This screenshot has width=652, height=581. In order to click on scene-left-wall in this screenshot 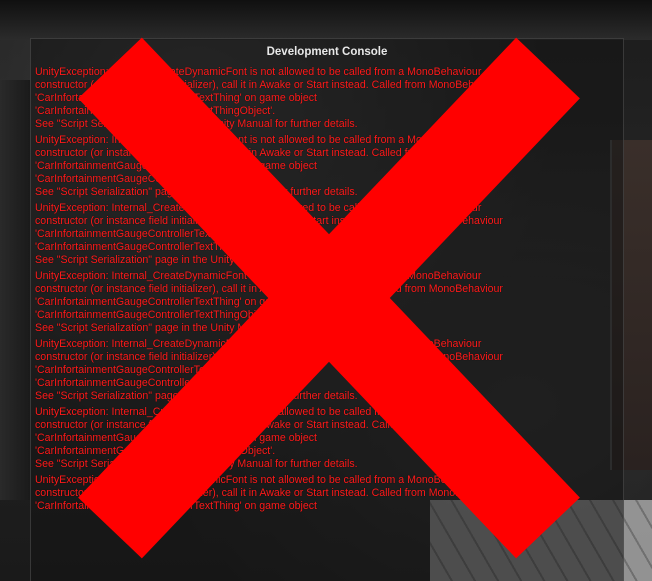, I will do `click(15, 290)`.